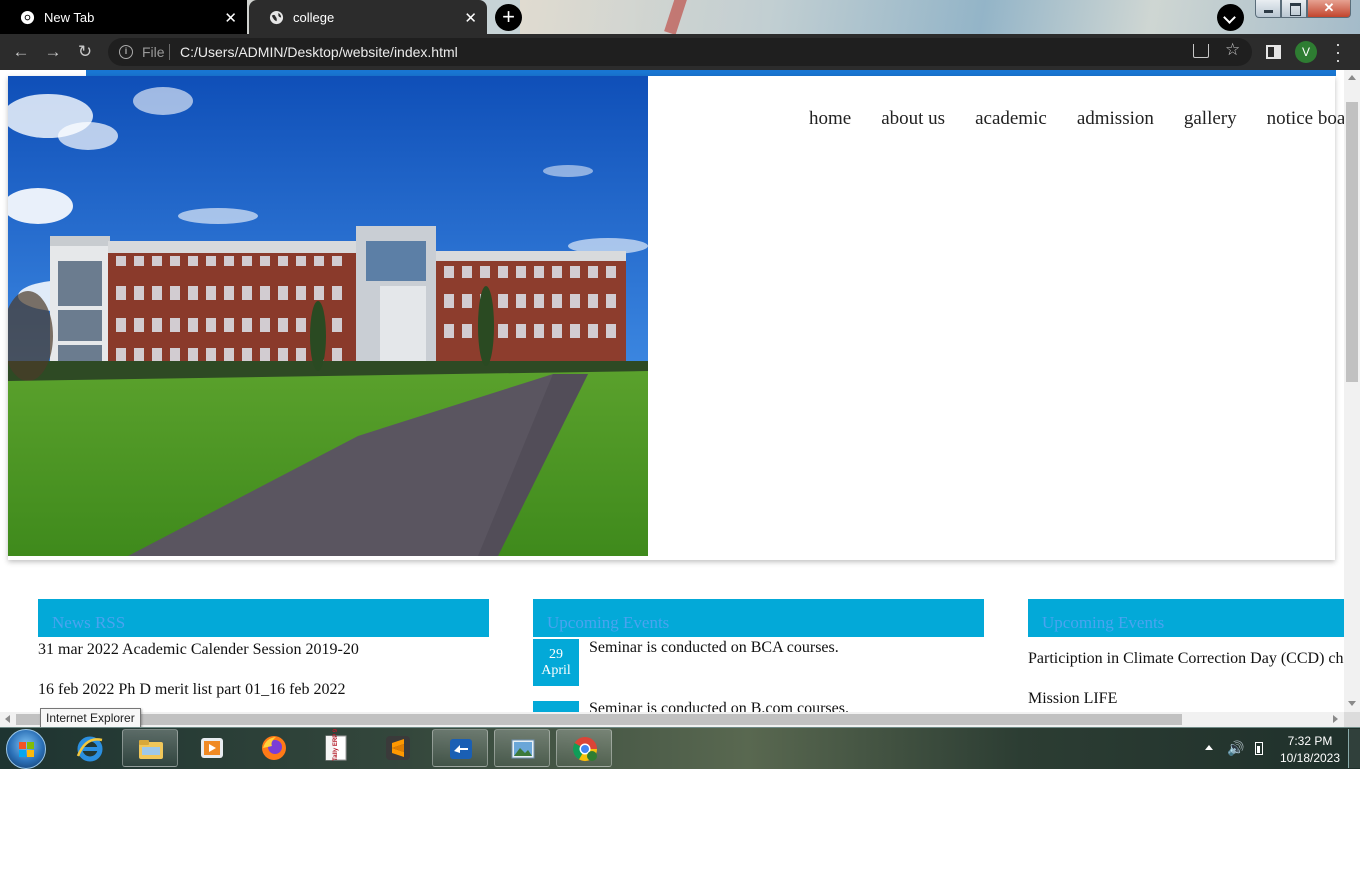  Describe the element at coordinates (1310, 741) in the screenshot. I see `clock-time: 7:32 PM` at that location.